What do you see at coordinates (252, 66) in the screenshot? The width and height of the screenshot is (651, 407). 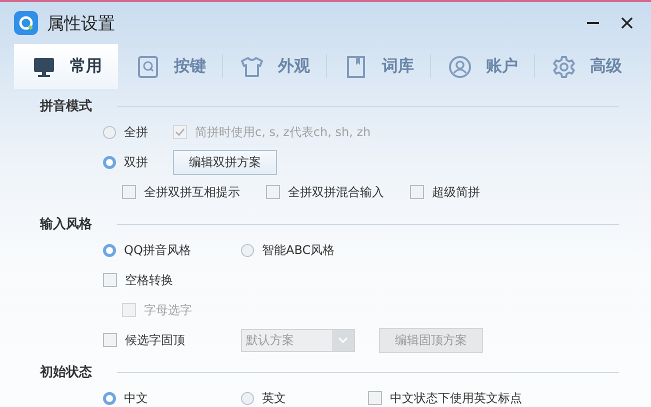 I see `shirt-icon` at bounding box center [252, 66].